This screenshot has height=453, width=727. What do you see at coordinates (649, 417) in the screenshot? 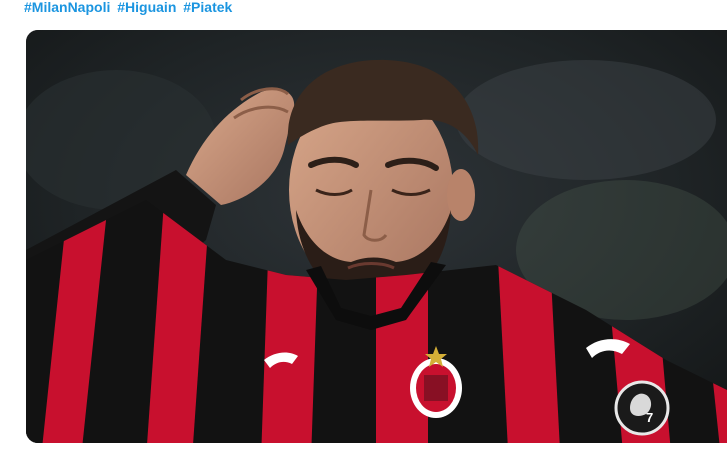
I see `badge-number: 7` at bounding box center [649, 417].